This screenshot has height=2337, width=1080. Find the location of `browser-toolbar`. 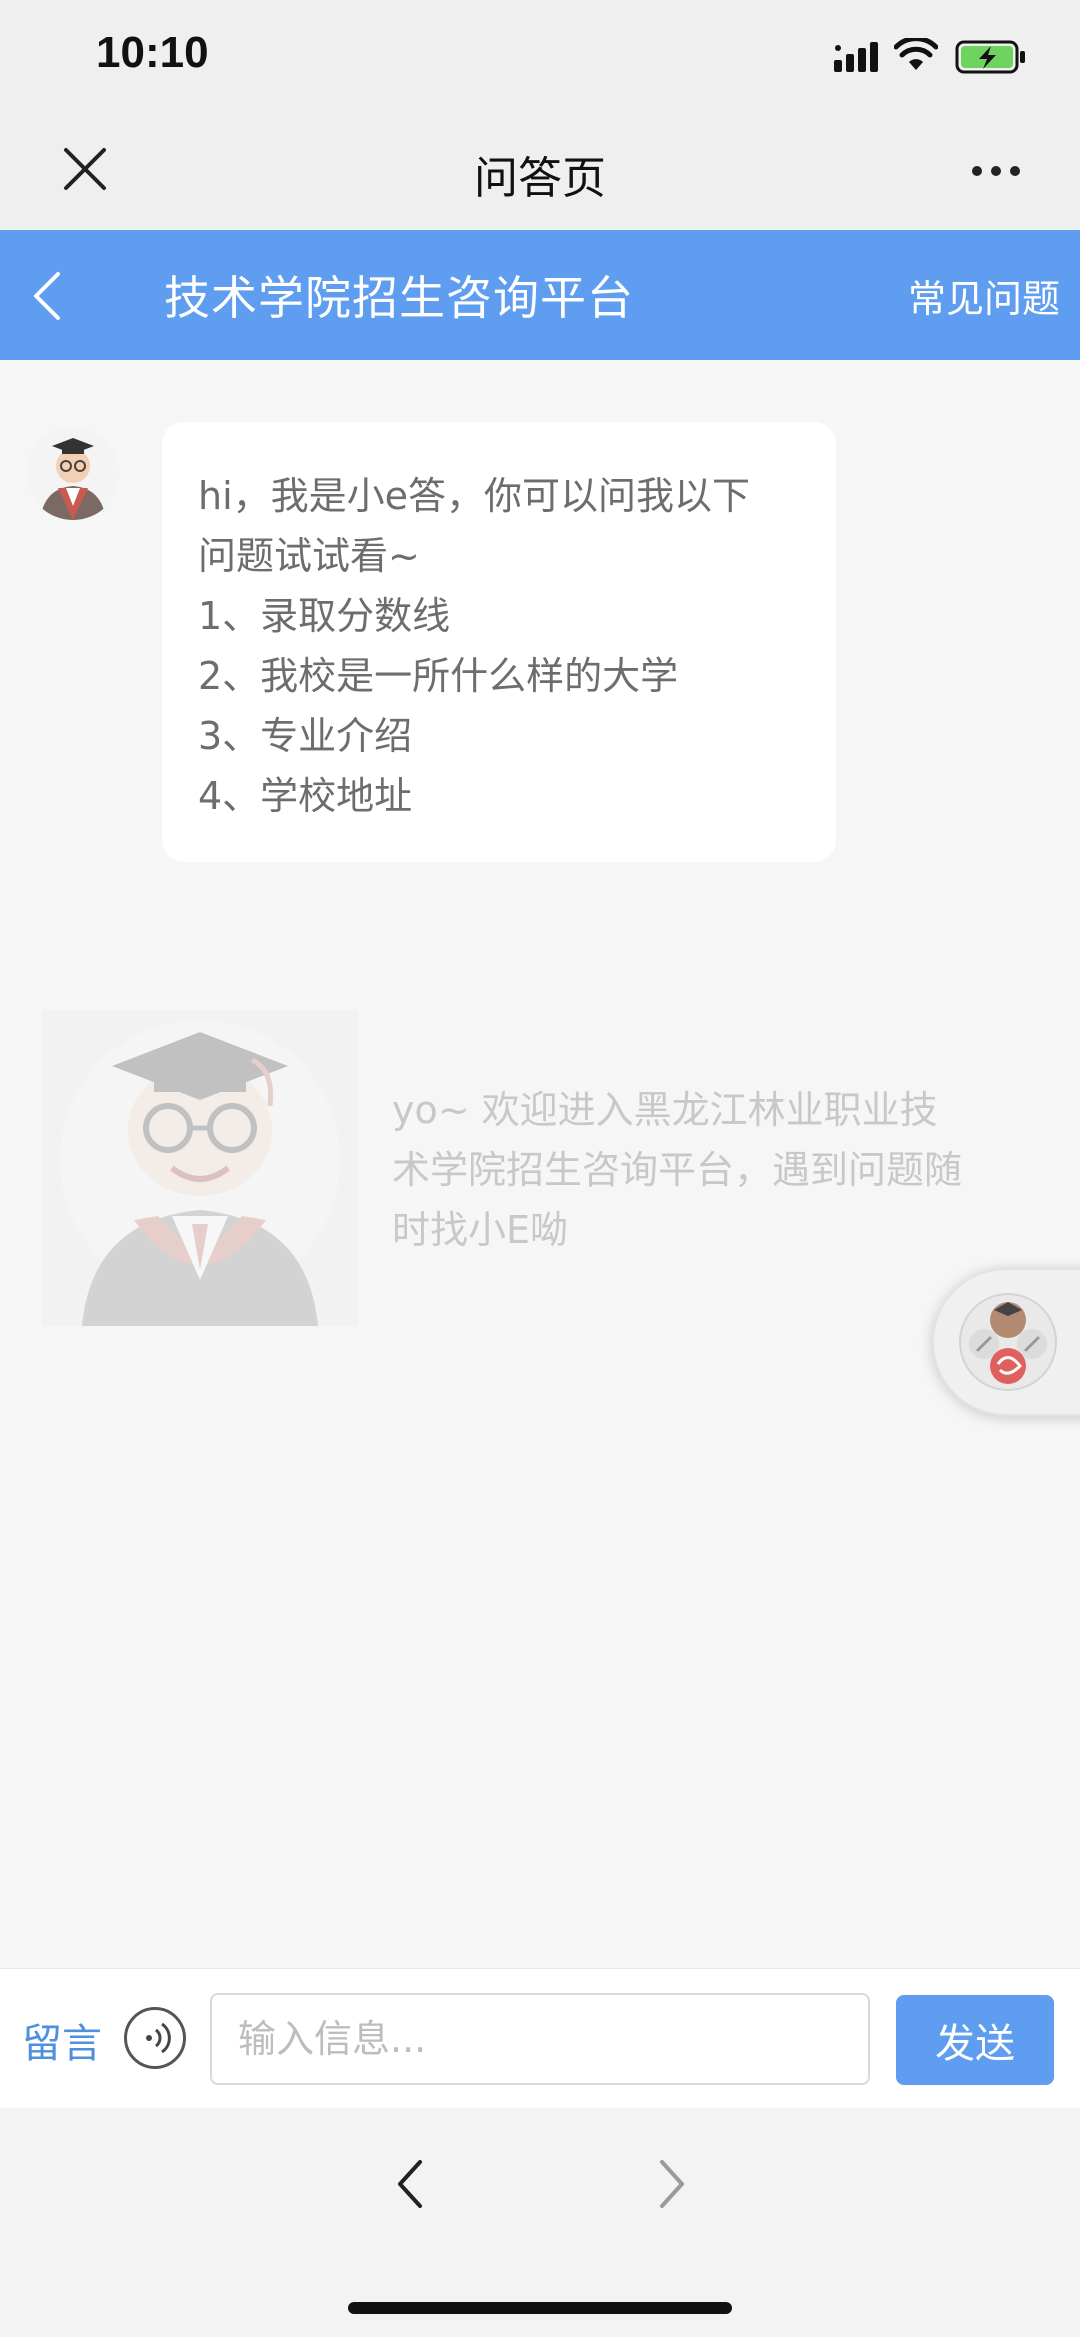

browser-toolbar is located at coordinates (540, 2222).